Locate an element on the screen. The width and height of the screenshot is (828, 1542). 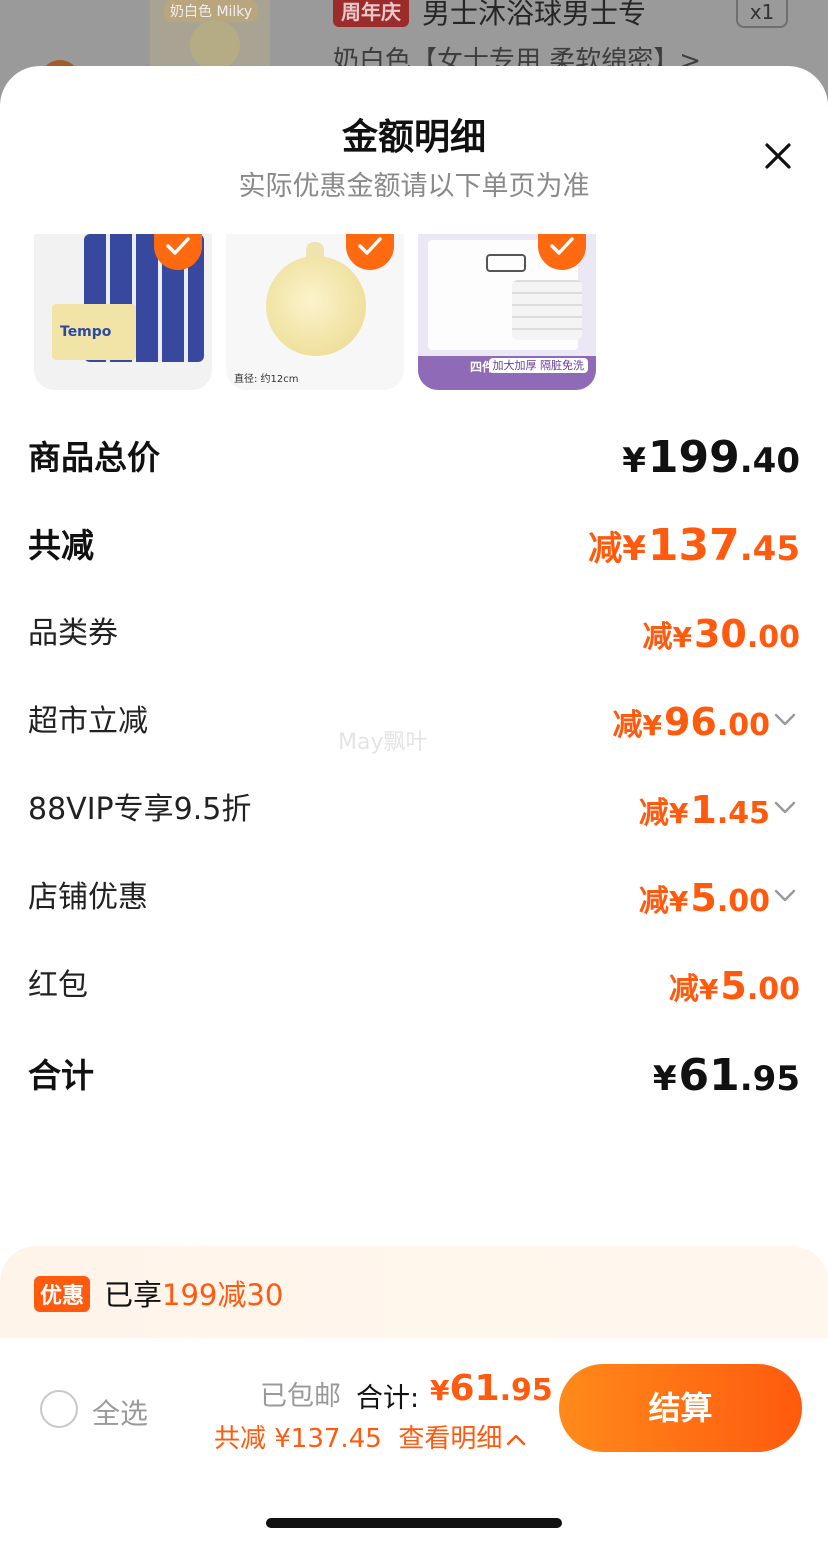
row-label: 红包 is located at coordinates (58, 985).